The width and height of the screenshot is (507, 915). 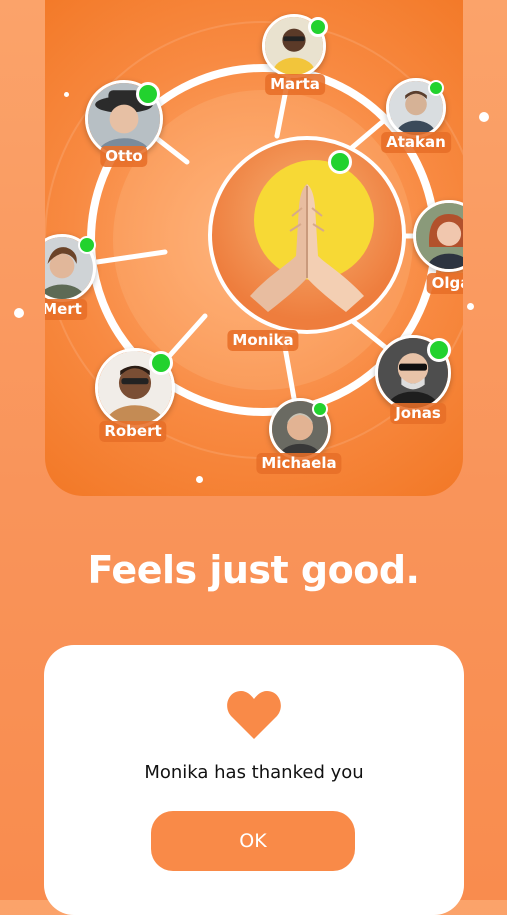 I want to click on name-marta: Marta, so click(x=295, y=84).